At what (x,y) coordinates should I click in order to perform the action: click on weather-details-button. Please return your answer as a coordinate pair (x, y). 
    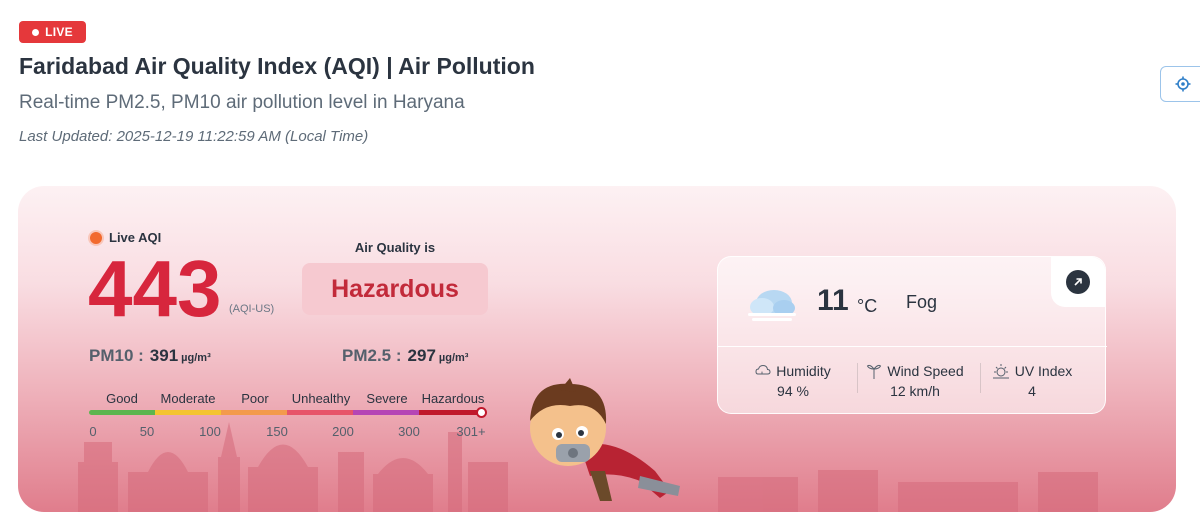
    Looking at the image, I should click on (1078, 282).